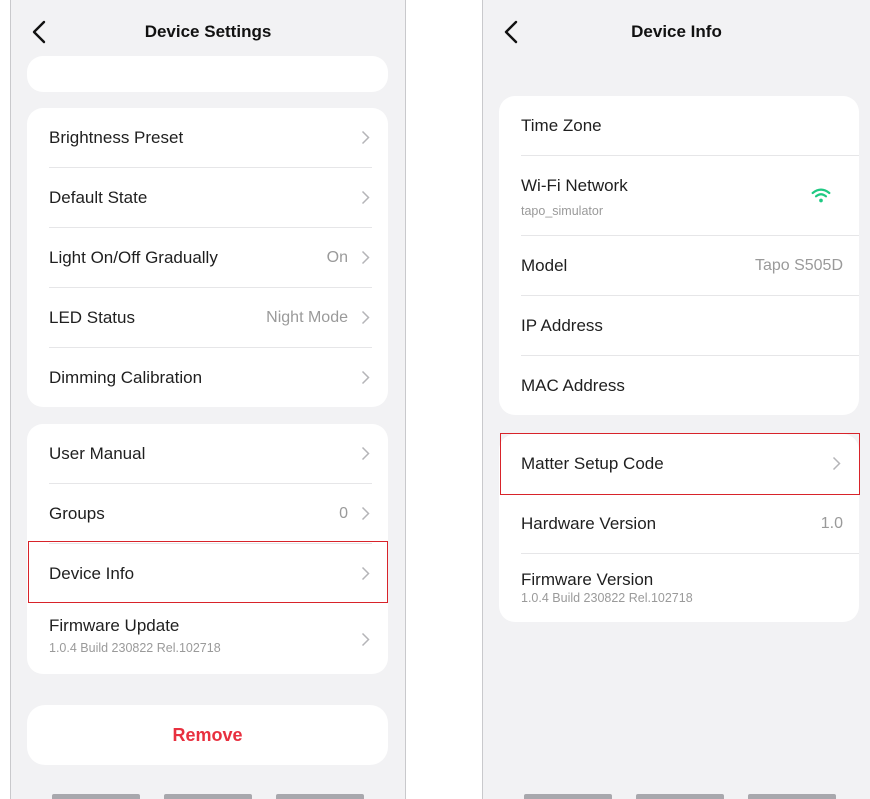  What do you see at coordinates (679, 266) in the screenshot?
I see `row-model: Model Tapo S505D` at bounding box center [679, 266].